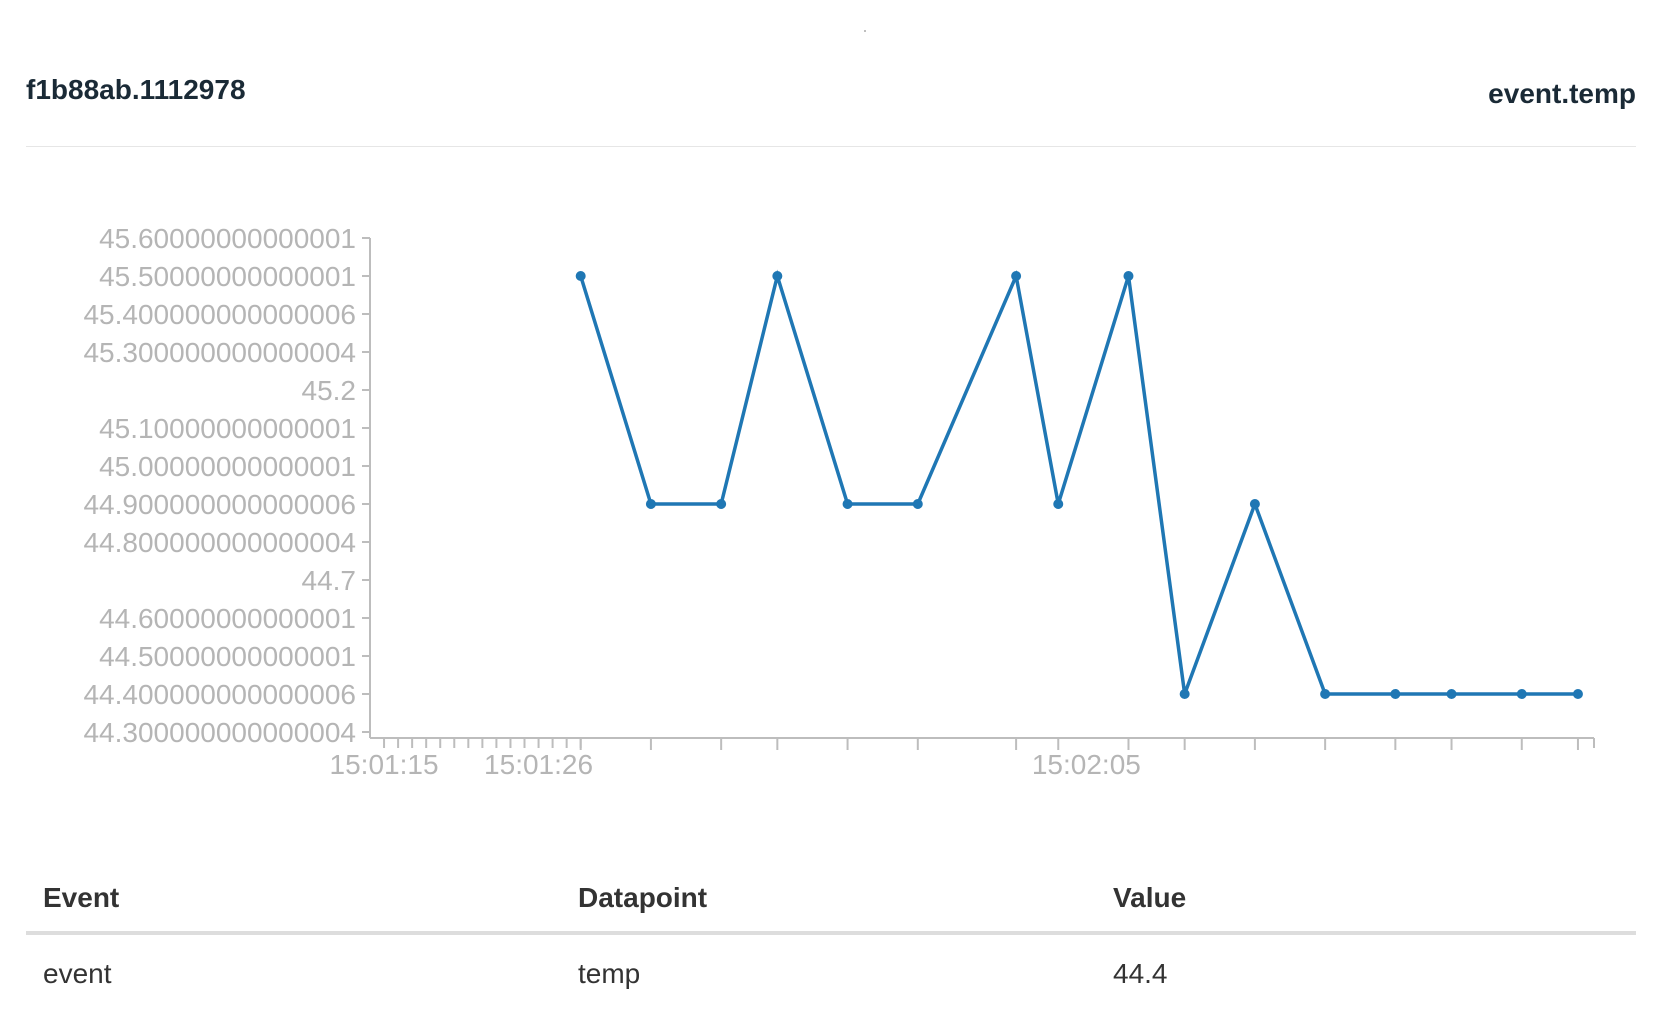 Image resolution: width=1668 pixels, height=1013 pixels. What do you see at coordinates (828, 900) in the screenshot?
I see `column-header-datapoint: Datapoint` at bounding box center [828, 900].